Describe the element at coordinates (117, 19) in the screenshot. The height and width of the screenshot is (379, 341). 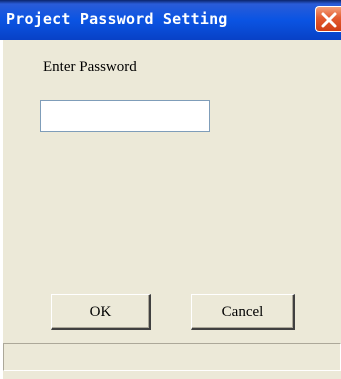
I see `window-title: Project Password Setting` at that location.